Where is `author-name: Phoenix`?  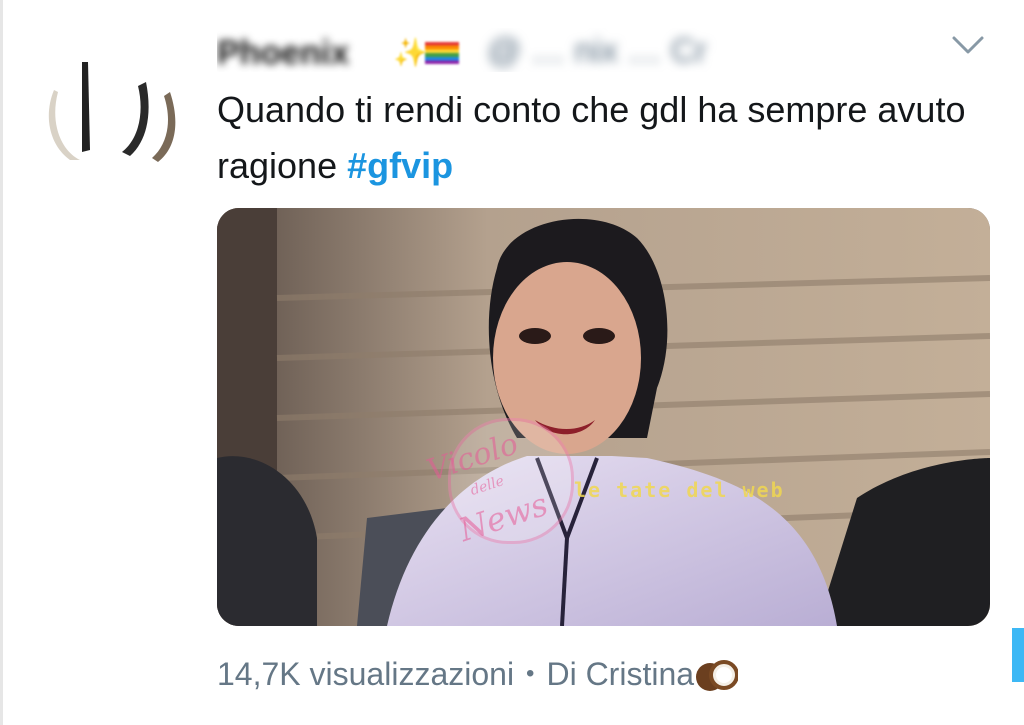 author-name: Phoenix is located at coordinates (283, 53).